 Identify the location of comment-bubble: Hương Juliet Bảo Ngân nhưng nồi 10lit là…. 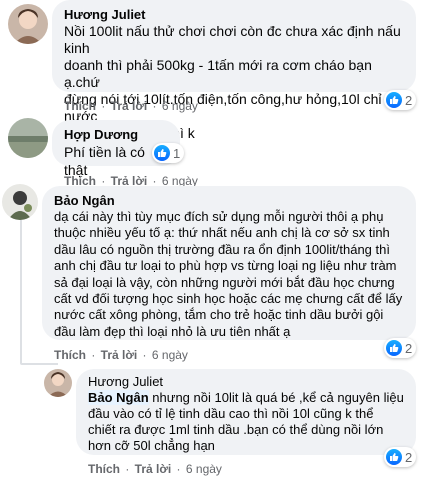
(246, 412).